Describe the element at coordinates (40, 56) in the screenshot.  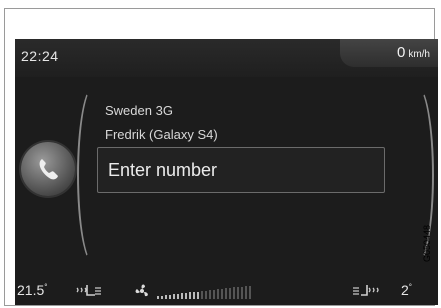
I see `clock: 22:24` at that location.